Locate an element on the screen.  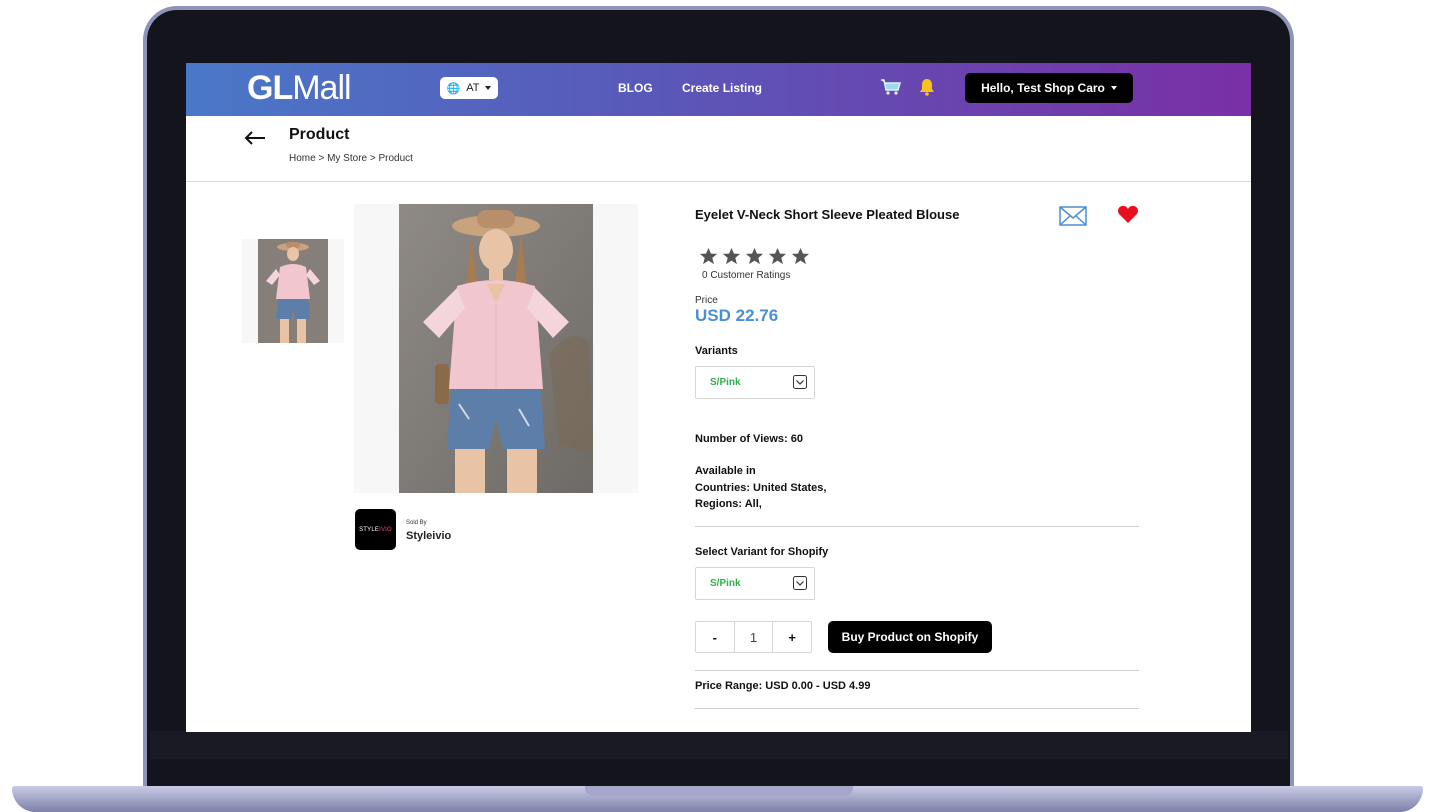
quantity-decrease-button: - is located at coordinates (715, 637).